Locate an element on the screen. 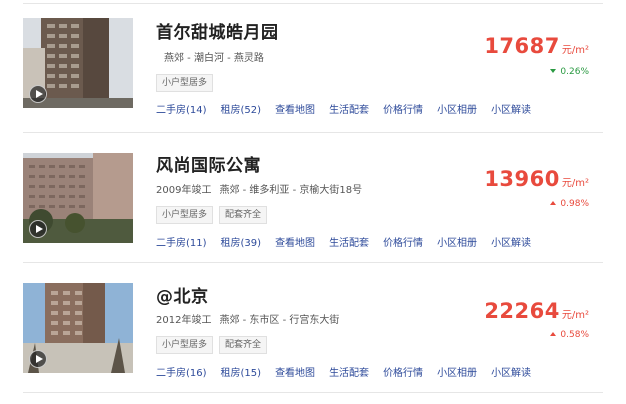 The image size is (626, 404). community-links: 二手房(14) 租房(52) 查看地图 生活配套 价格行情 小区相册 小区解读 is located at coordinates (350, 108).